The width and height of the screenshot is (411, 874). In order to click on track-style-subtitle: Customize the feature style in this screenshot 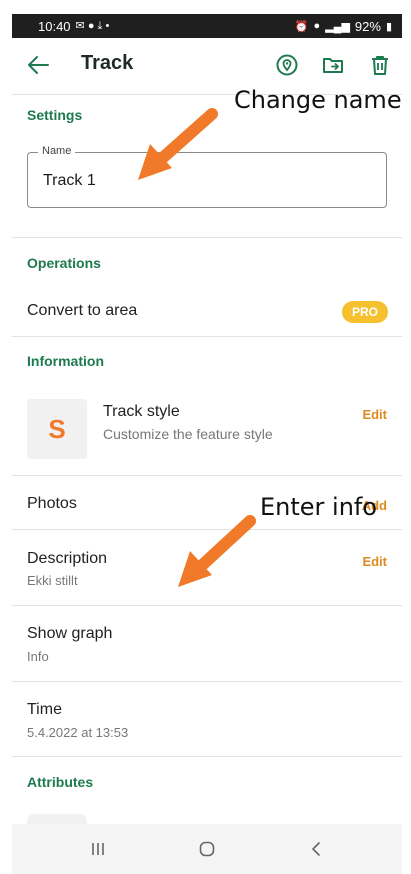, I will do `click(188, 434)`.